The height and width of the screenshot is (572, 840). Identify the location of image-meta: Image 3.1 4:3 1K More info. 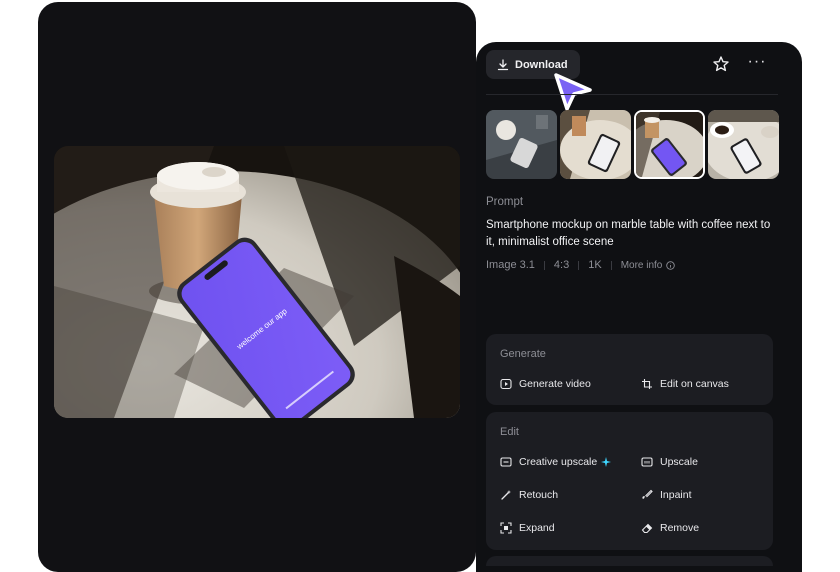
(581, 265).